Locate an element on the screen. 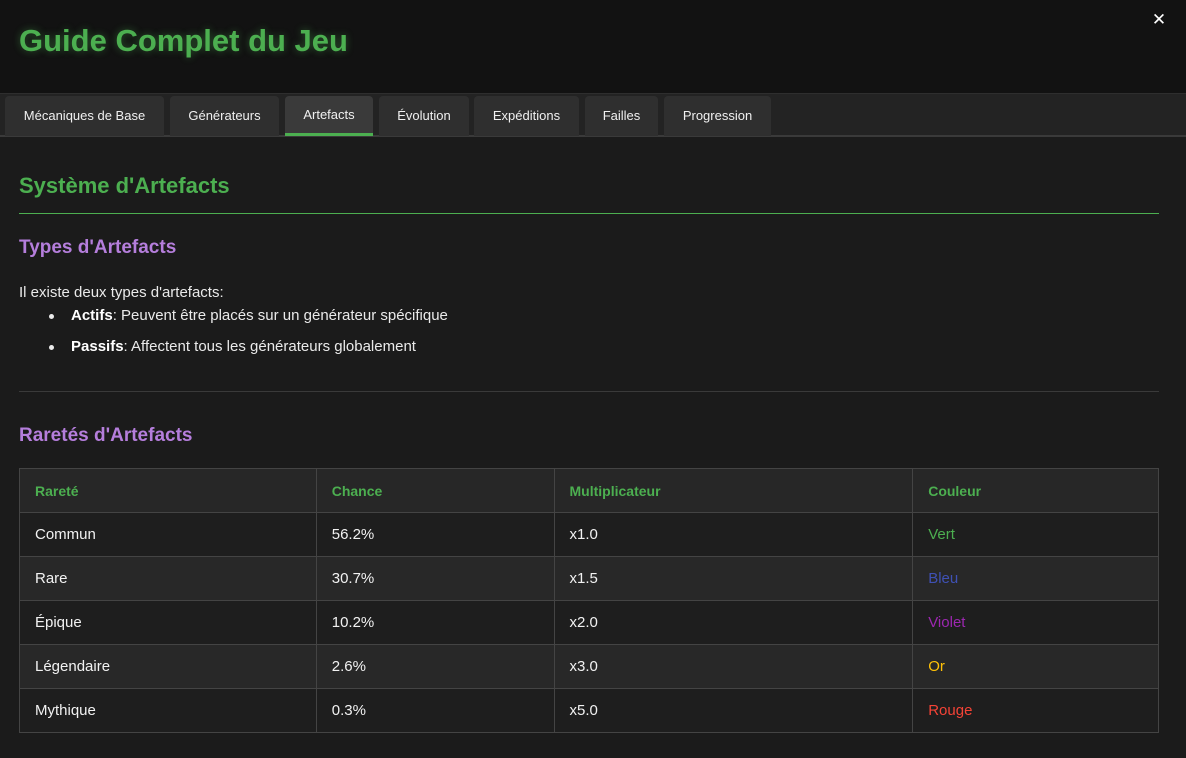  multiplier-cell: x3.0 is located at coordinates (733, 666).